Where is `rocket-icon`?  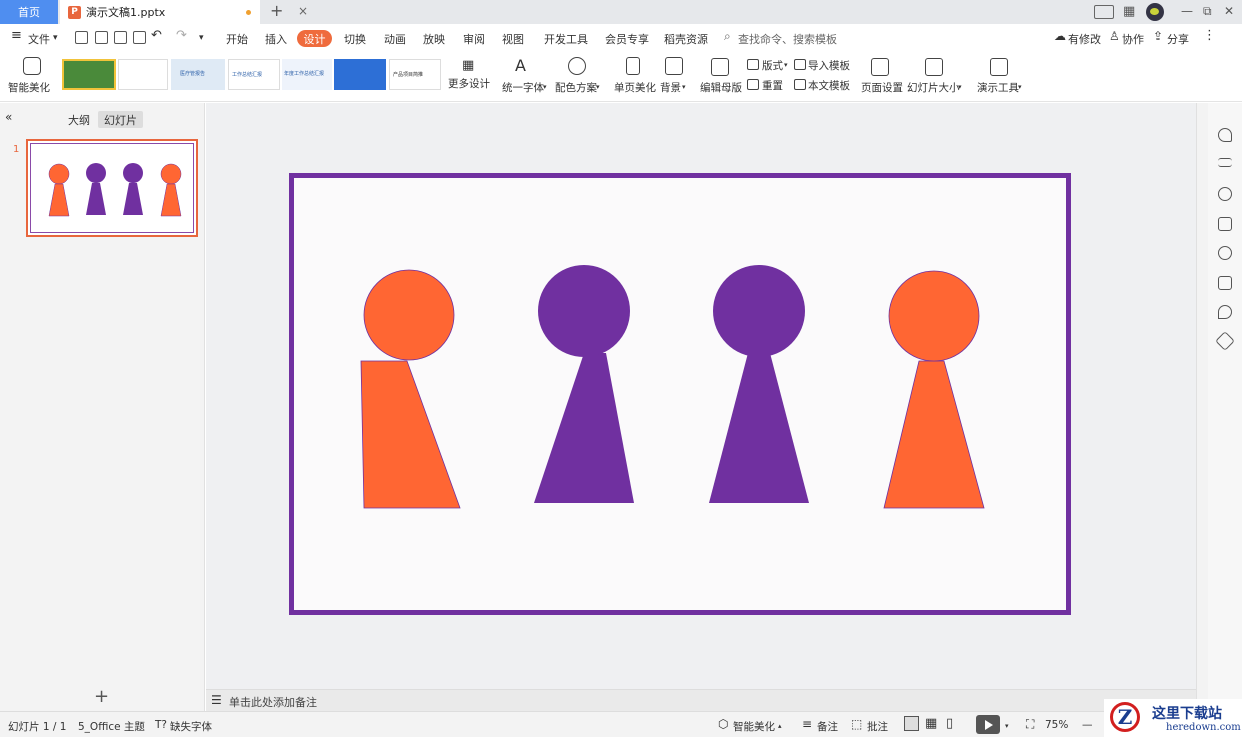 rocket-icon is located at coordinates (1225, 135).